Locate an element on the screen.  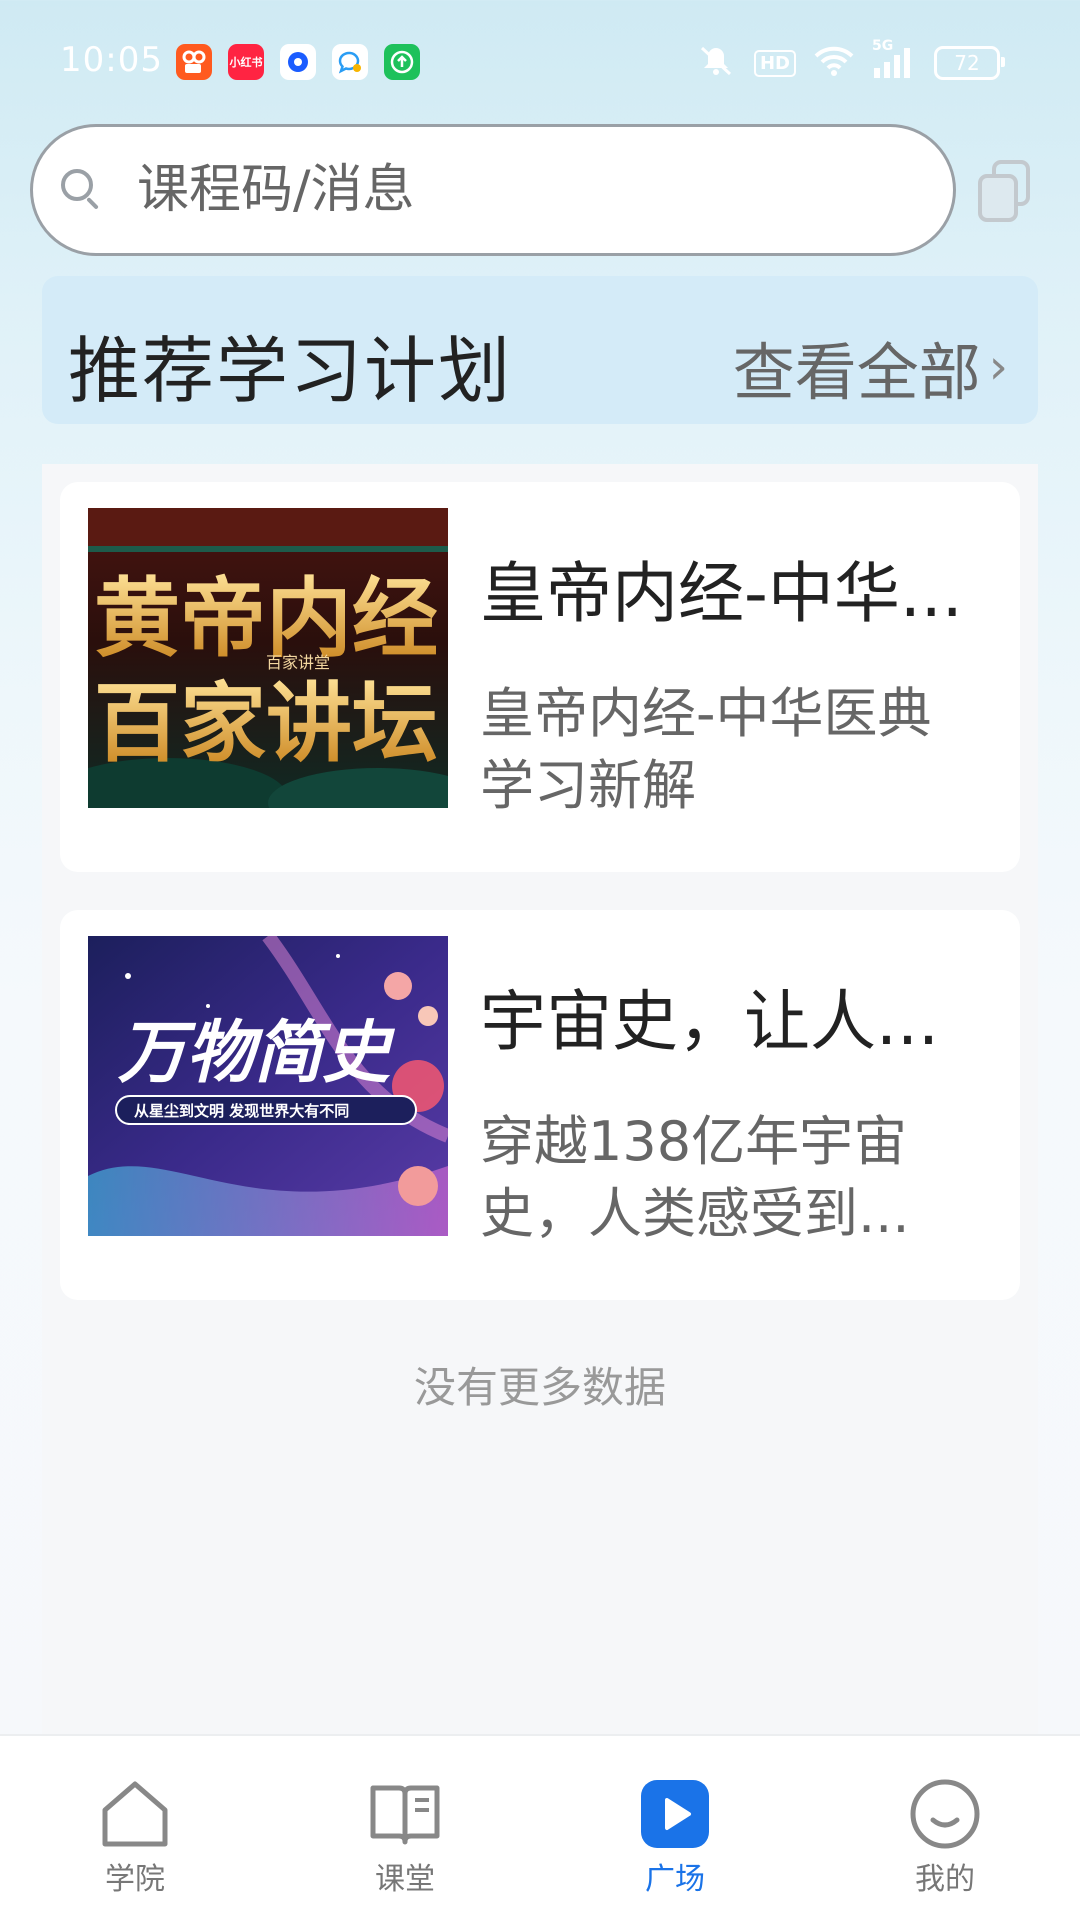
search-input is located at coordinates (487, 190).